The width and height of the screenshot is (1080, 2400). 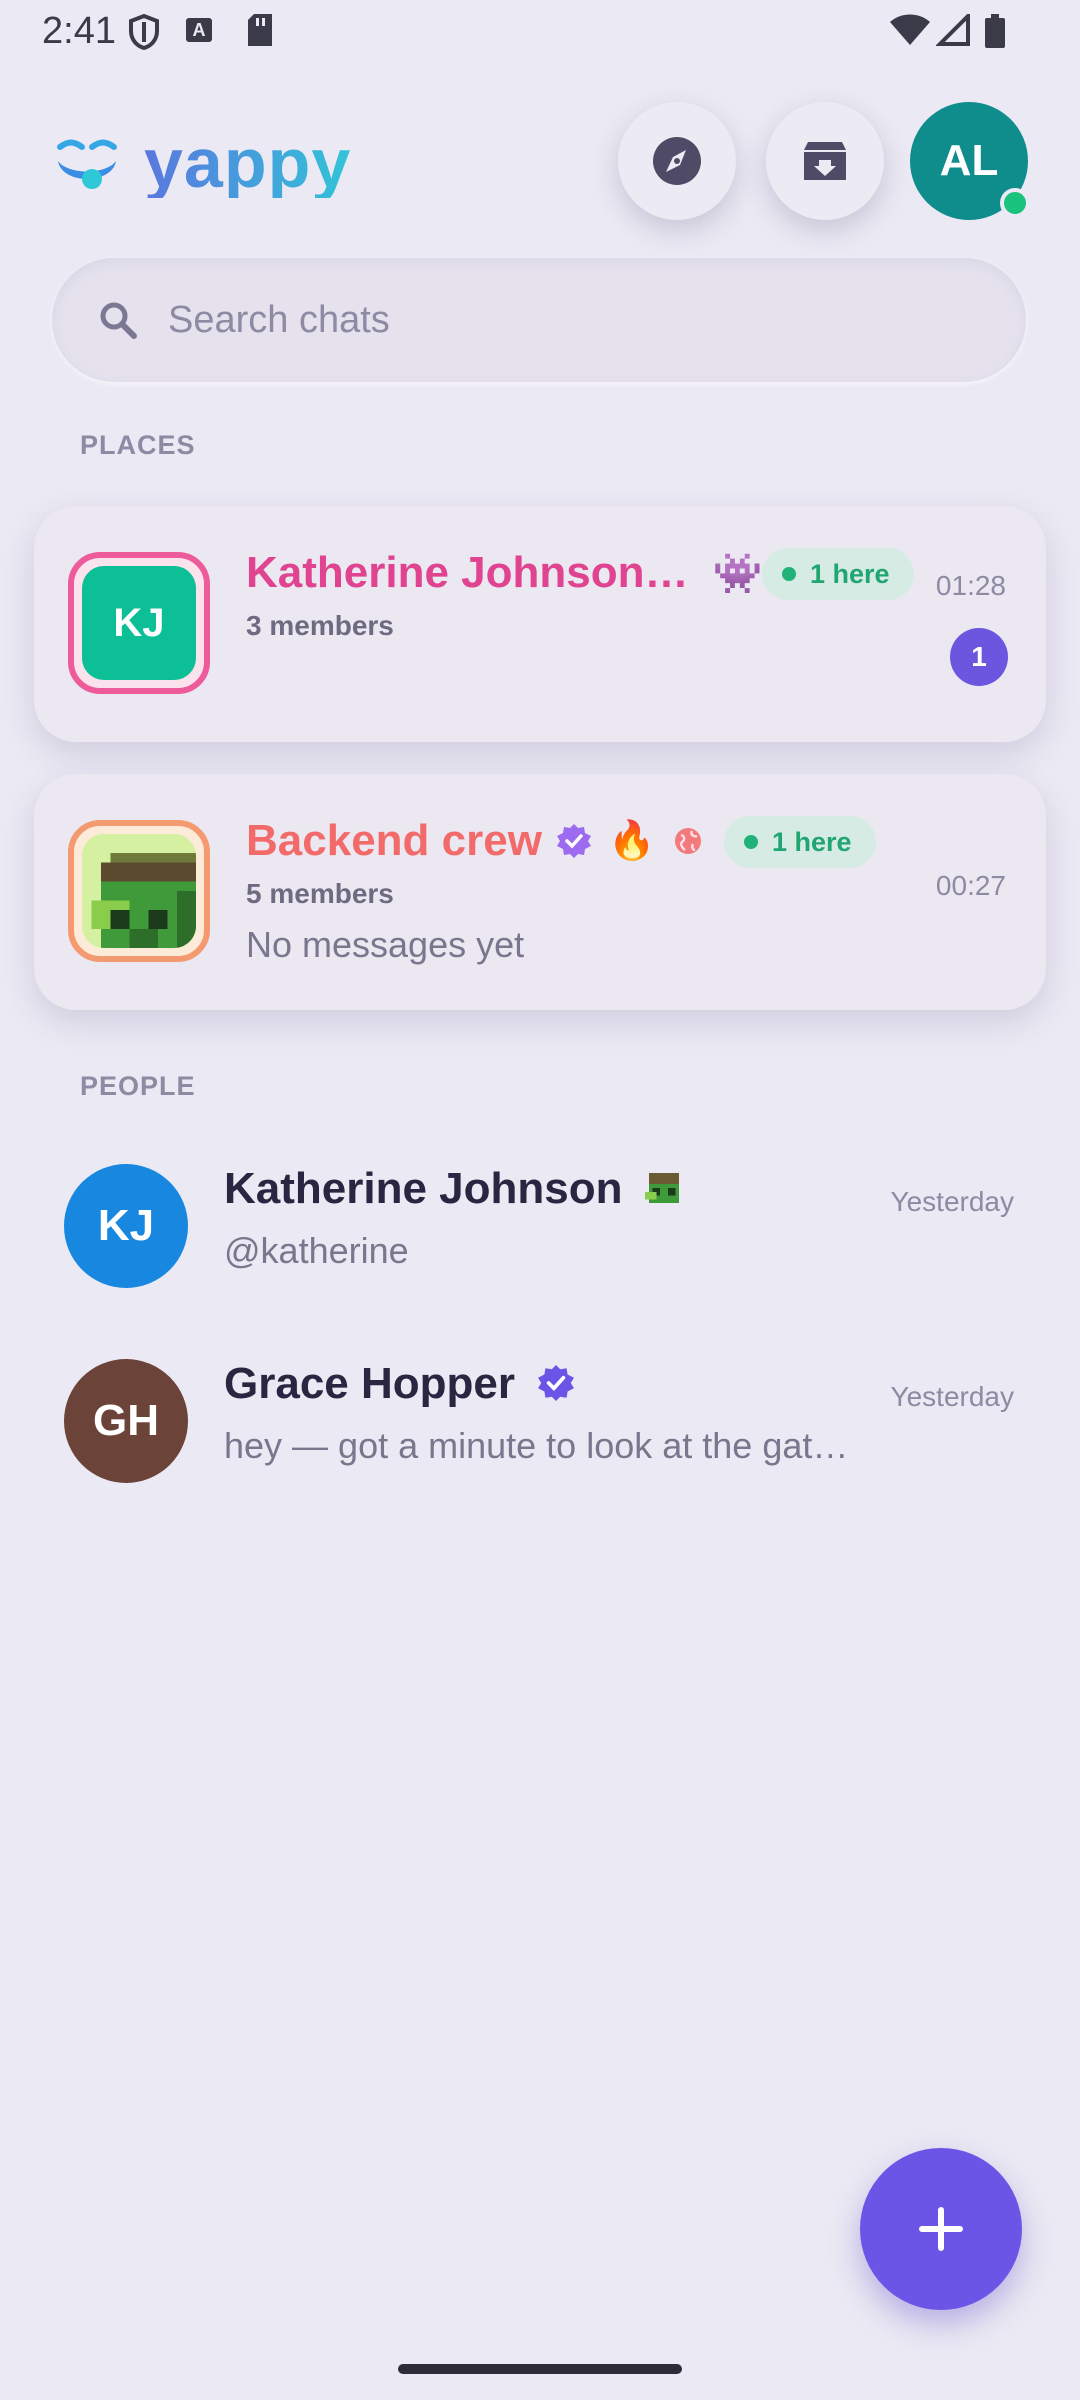 What do you see at coordinates (631, 841) in the screenshot?
I see `fire-emoji: 🔥` at bounding box center [631, 841].